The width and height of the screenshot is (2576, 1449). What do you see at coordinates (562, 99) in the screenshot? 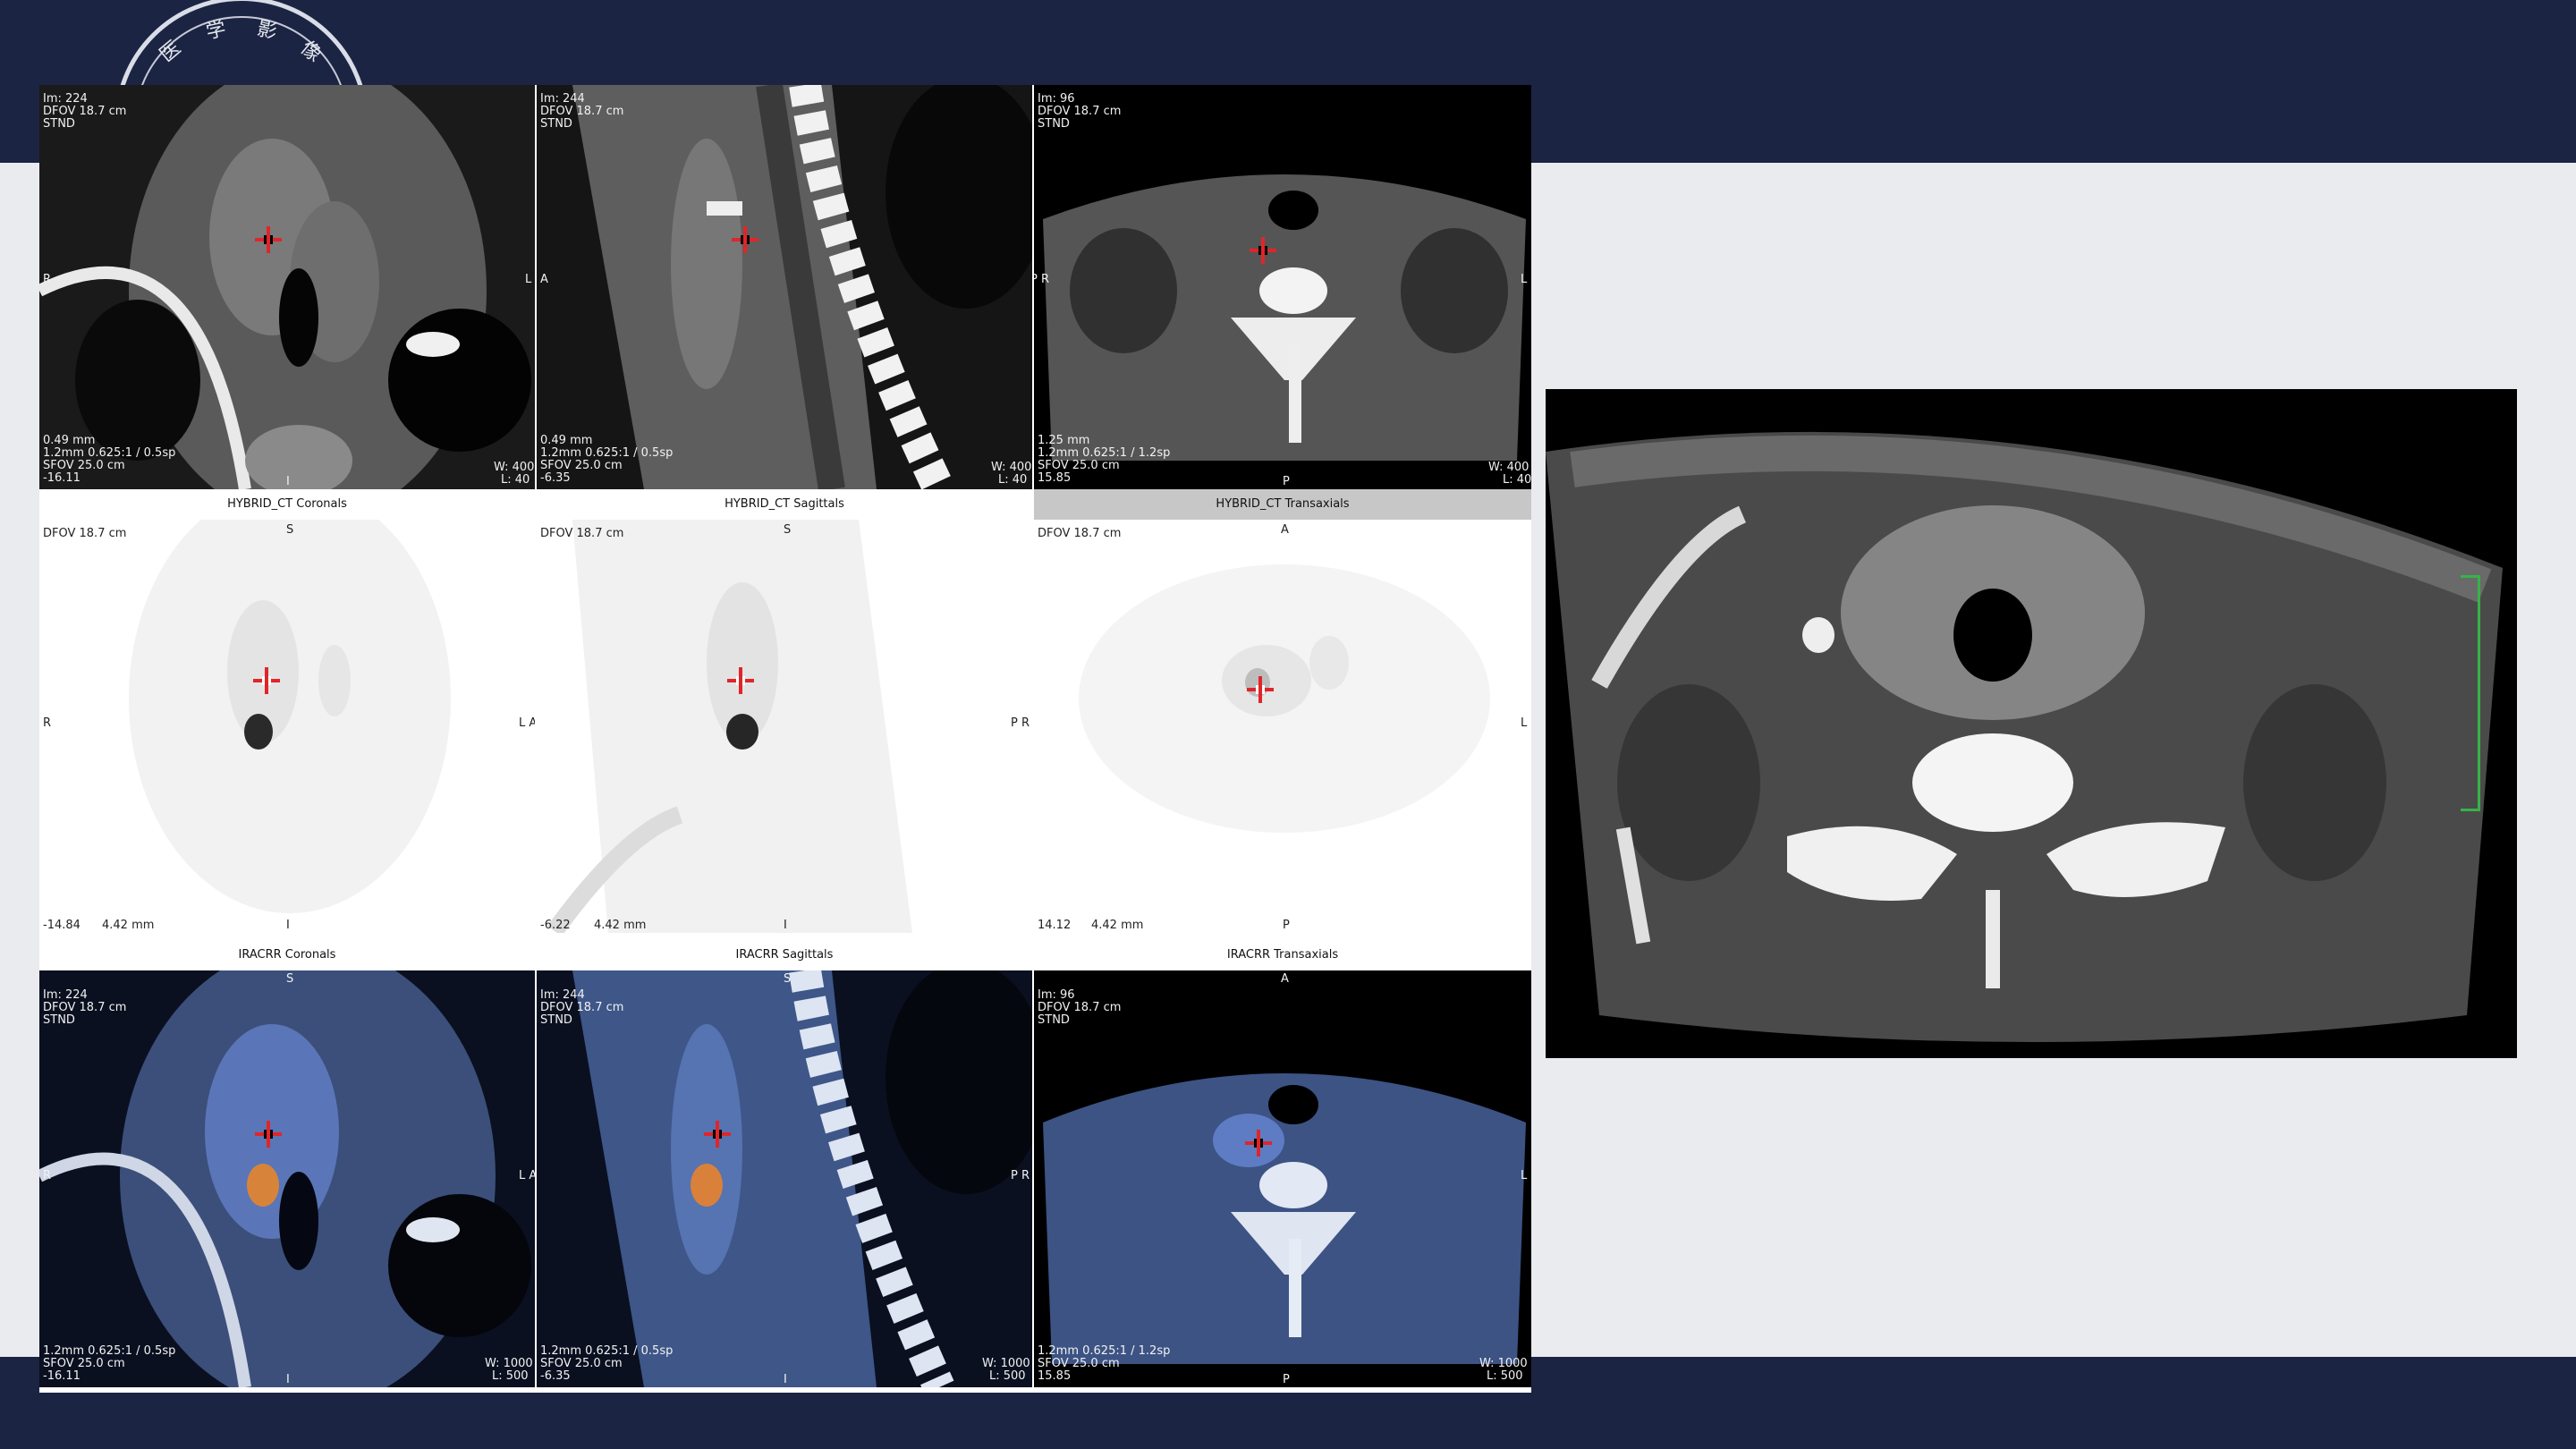
I see `image-number: Im: 244` at bounding box center [562, 99].